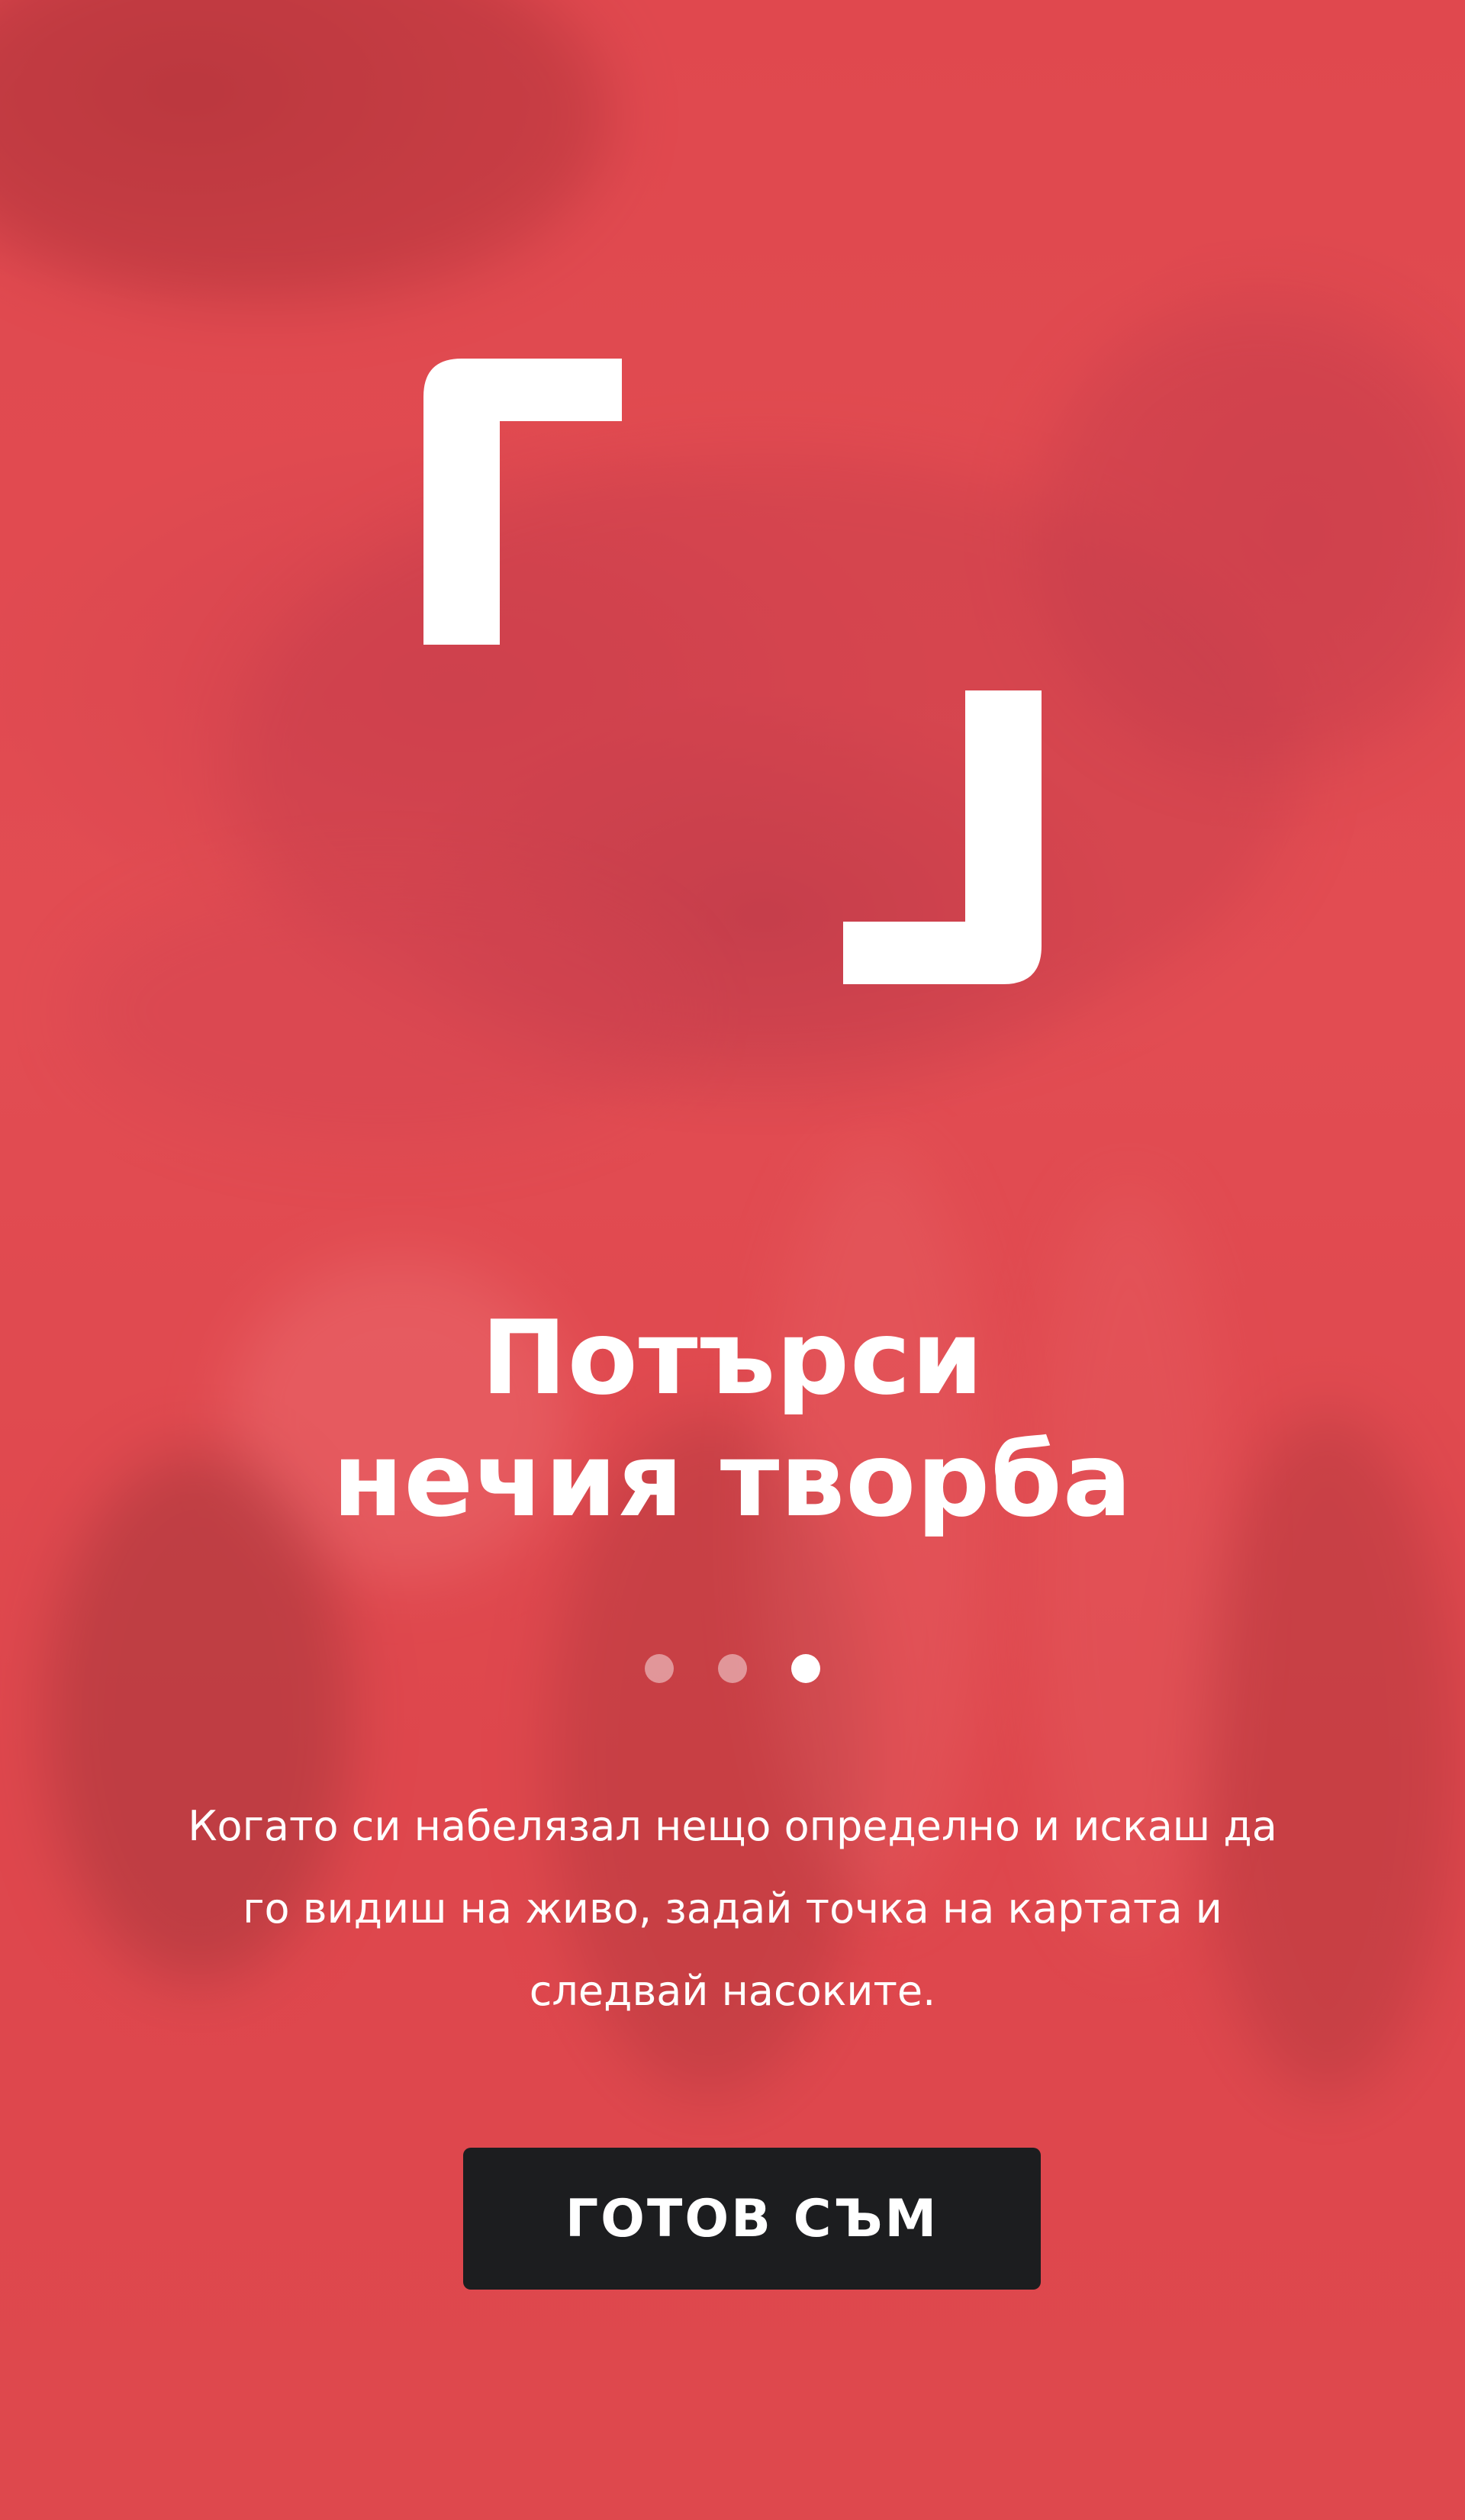 This screenshot has height=2520, width=1465. Describe the element at coordinates (732, 1481) in the screenshot. I see `title-line: нечия творба` at that location.